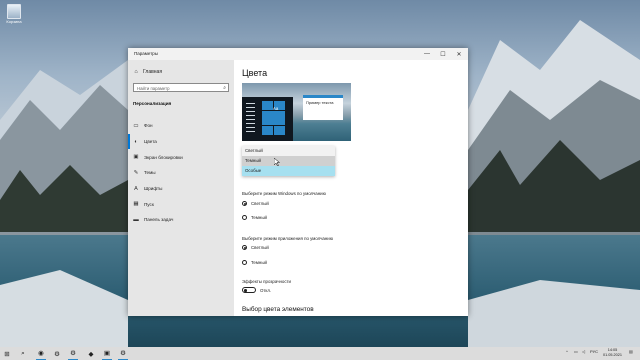 The height and width of the screenshot is (360, 640). What do you see at coordinates (153, 72) in the screenshot?
I see `home-label: Главная` at bounding box center [153, 72].